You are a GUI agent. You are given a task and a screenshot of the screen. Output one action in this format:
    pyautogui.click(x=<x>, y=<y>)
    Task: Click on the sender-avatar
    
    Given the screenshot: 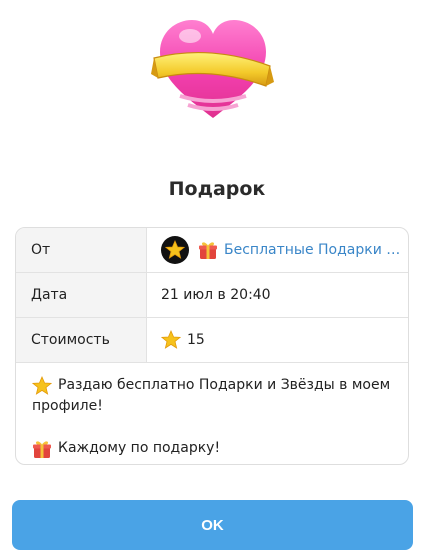 What is the action you would take?
    pyautogui.click(x=175, y=250)
    